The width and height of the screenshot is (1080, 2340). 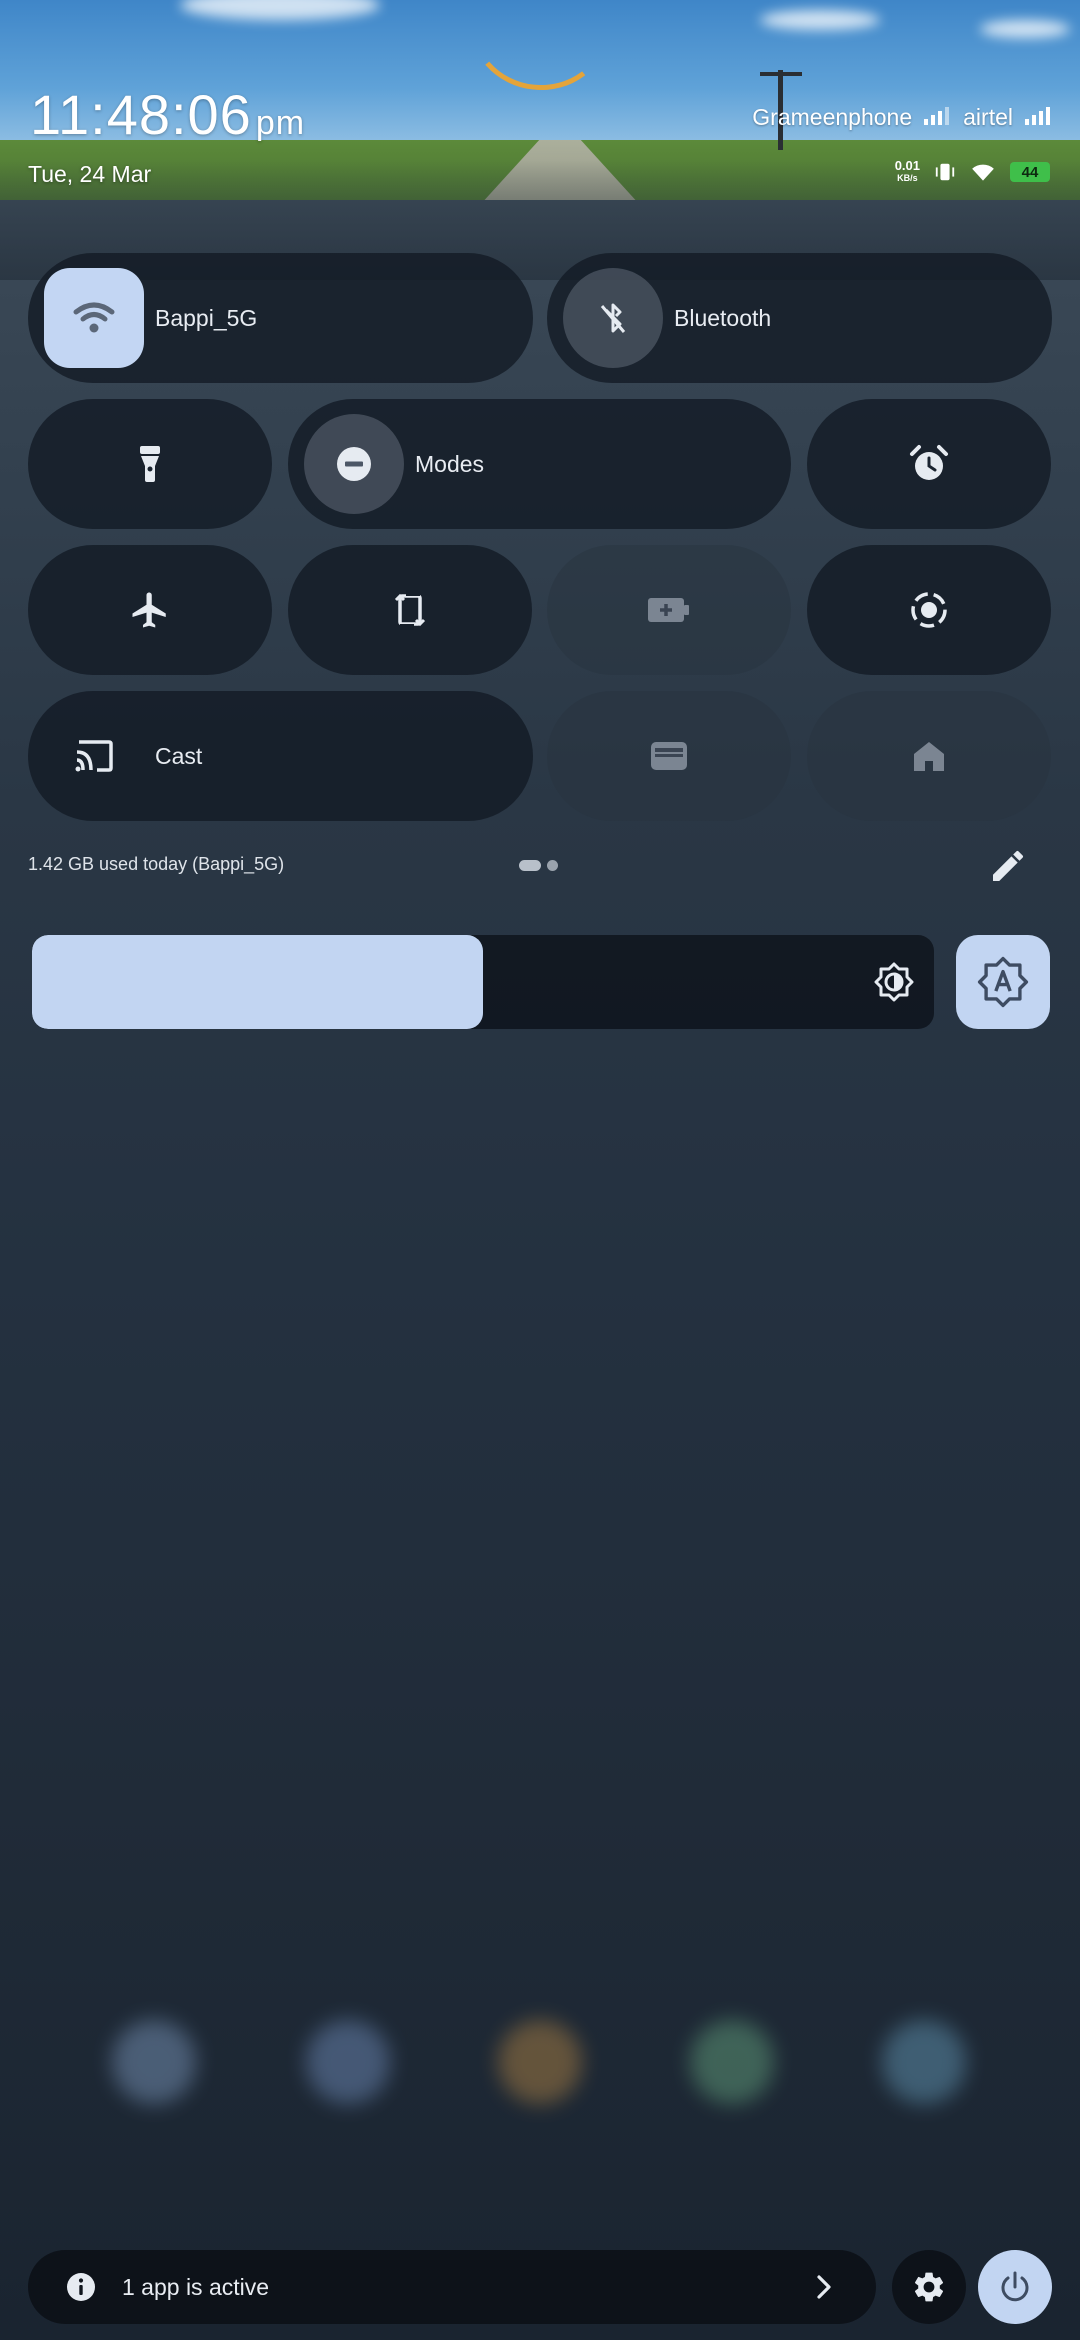 I want to click on wifi-icon, so click(x=94, y=317).